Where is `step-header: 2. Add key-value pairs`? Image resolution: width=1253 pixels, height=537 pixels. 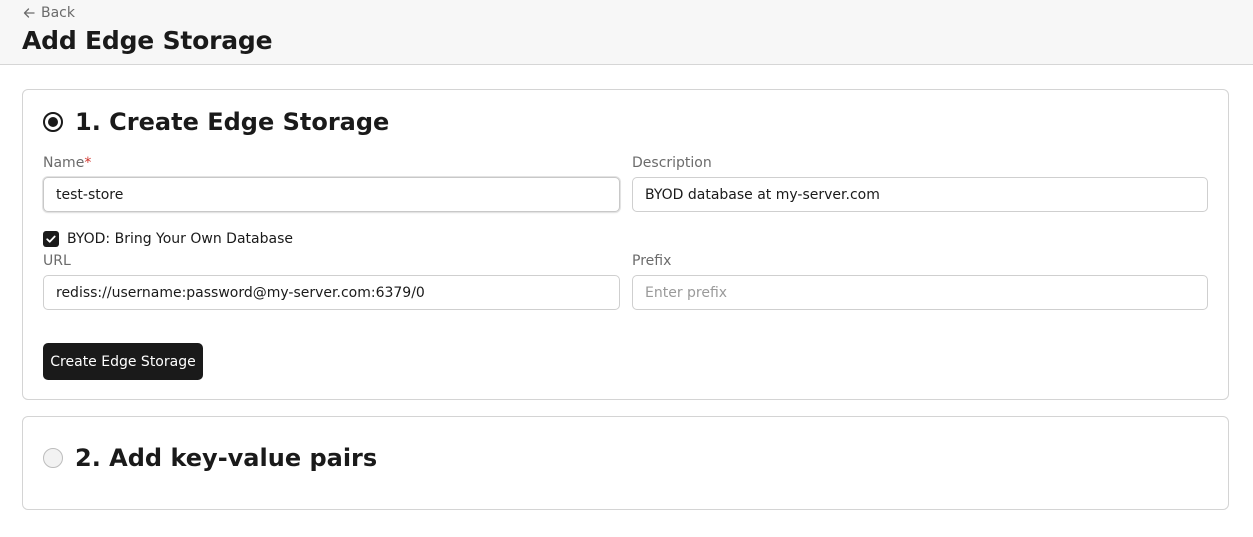
step-header: 2. Add key-value pairs is located at coordinates (210, 458).